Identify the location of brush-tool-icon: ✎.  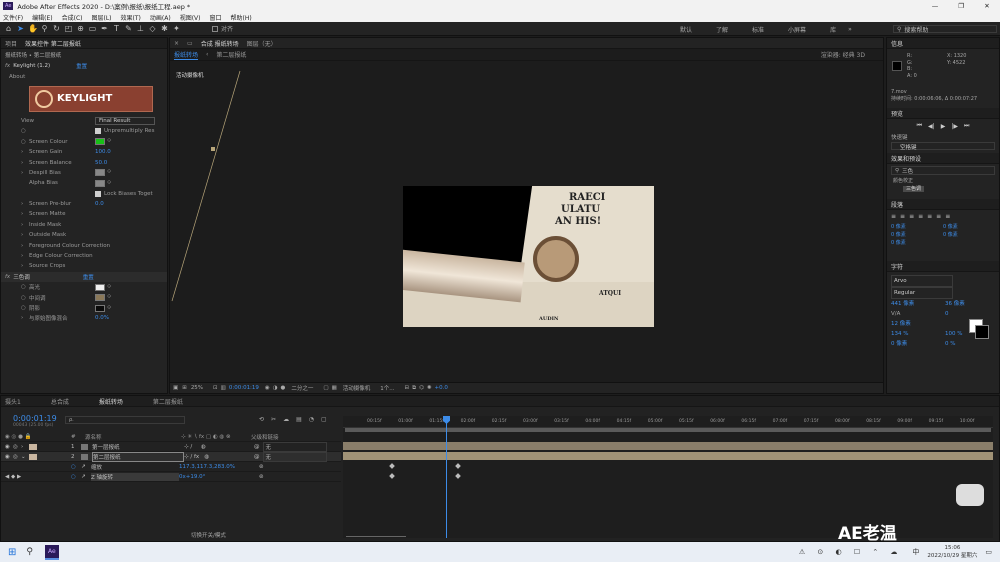
(128, 28).